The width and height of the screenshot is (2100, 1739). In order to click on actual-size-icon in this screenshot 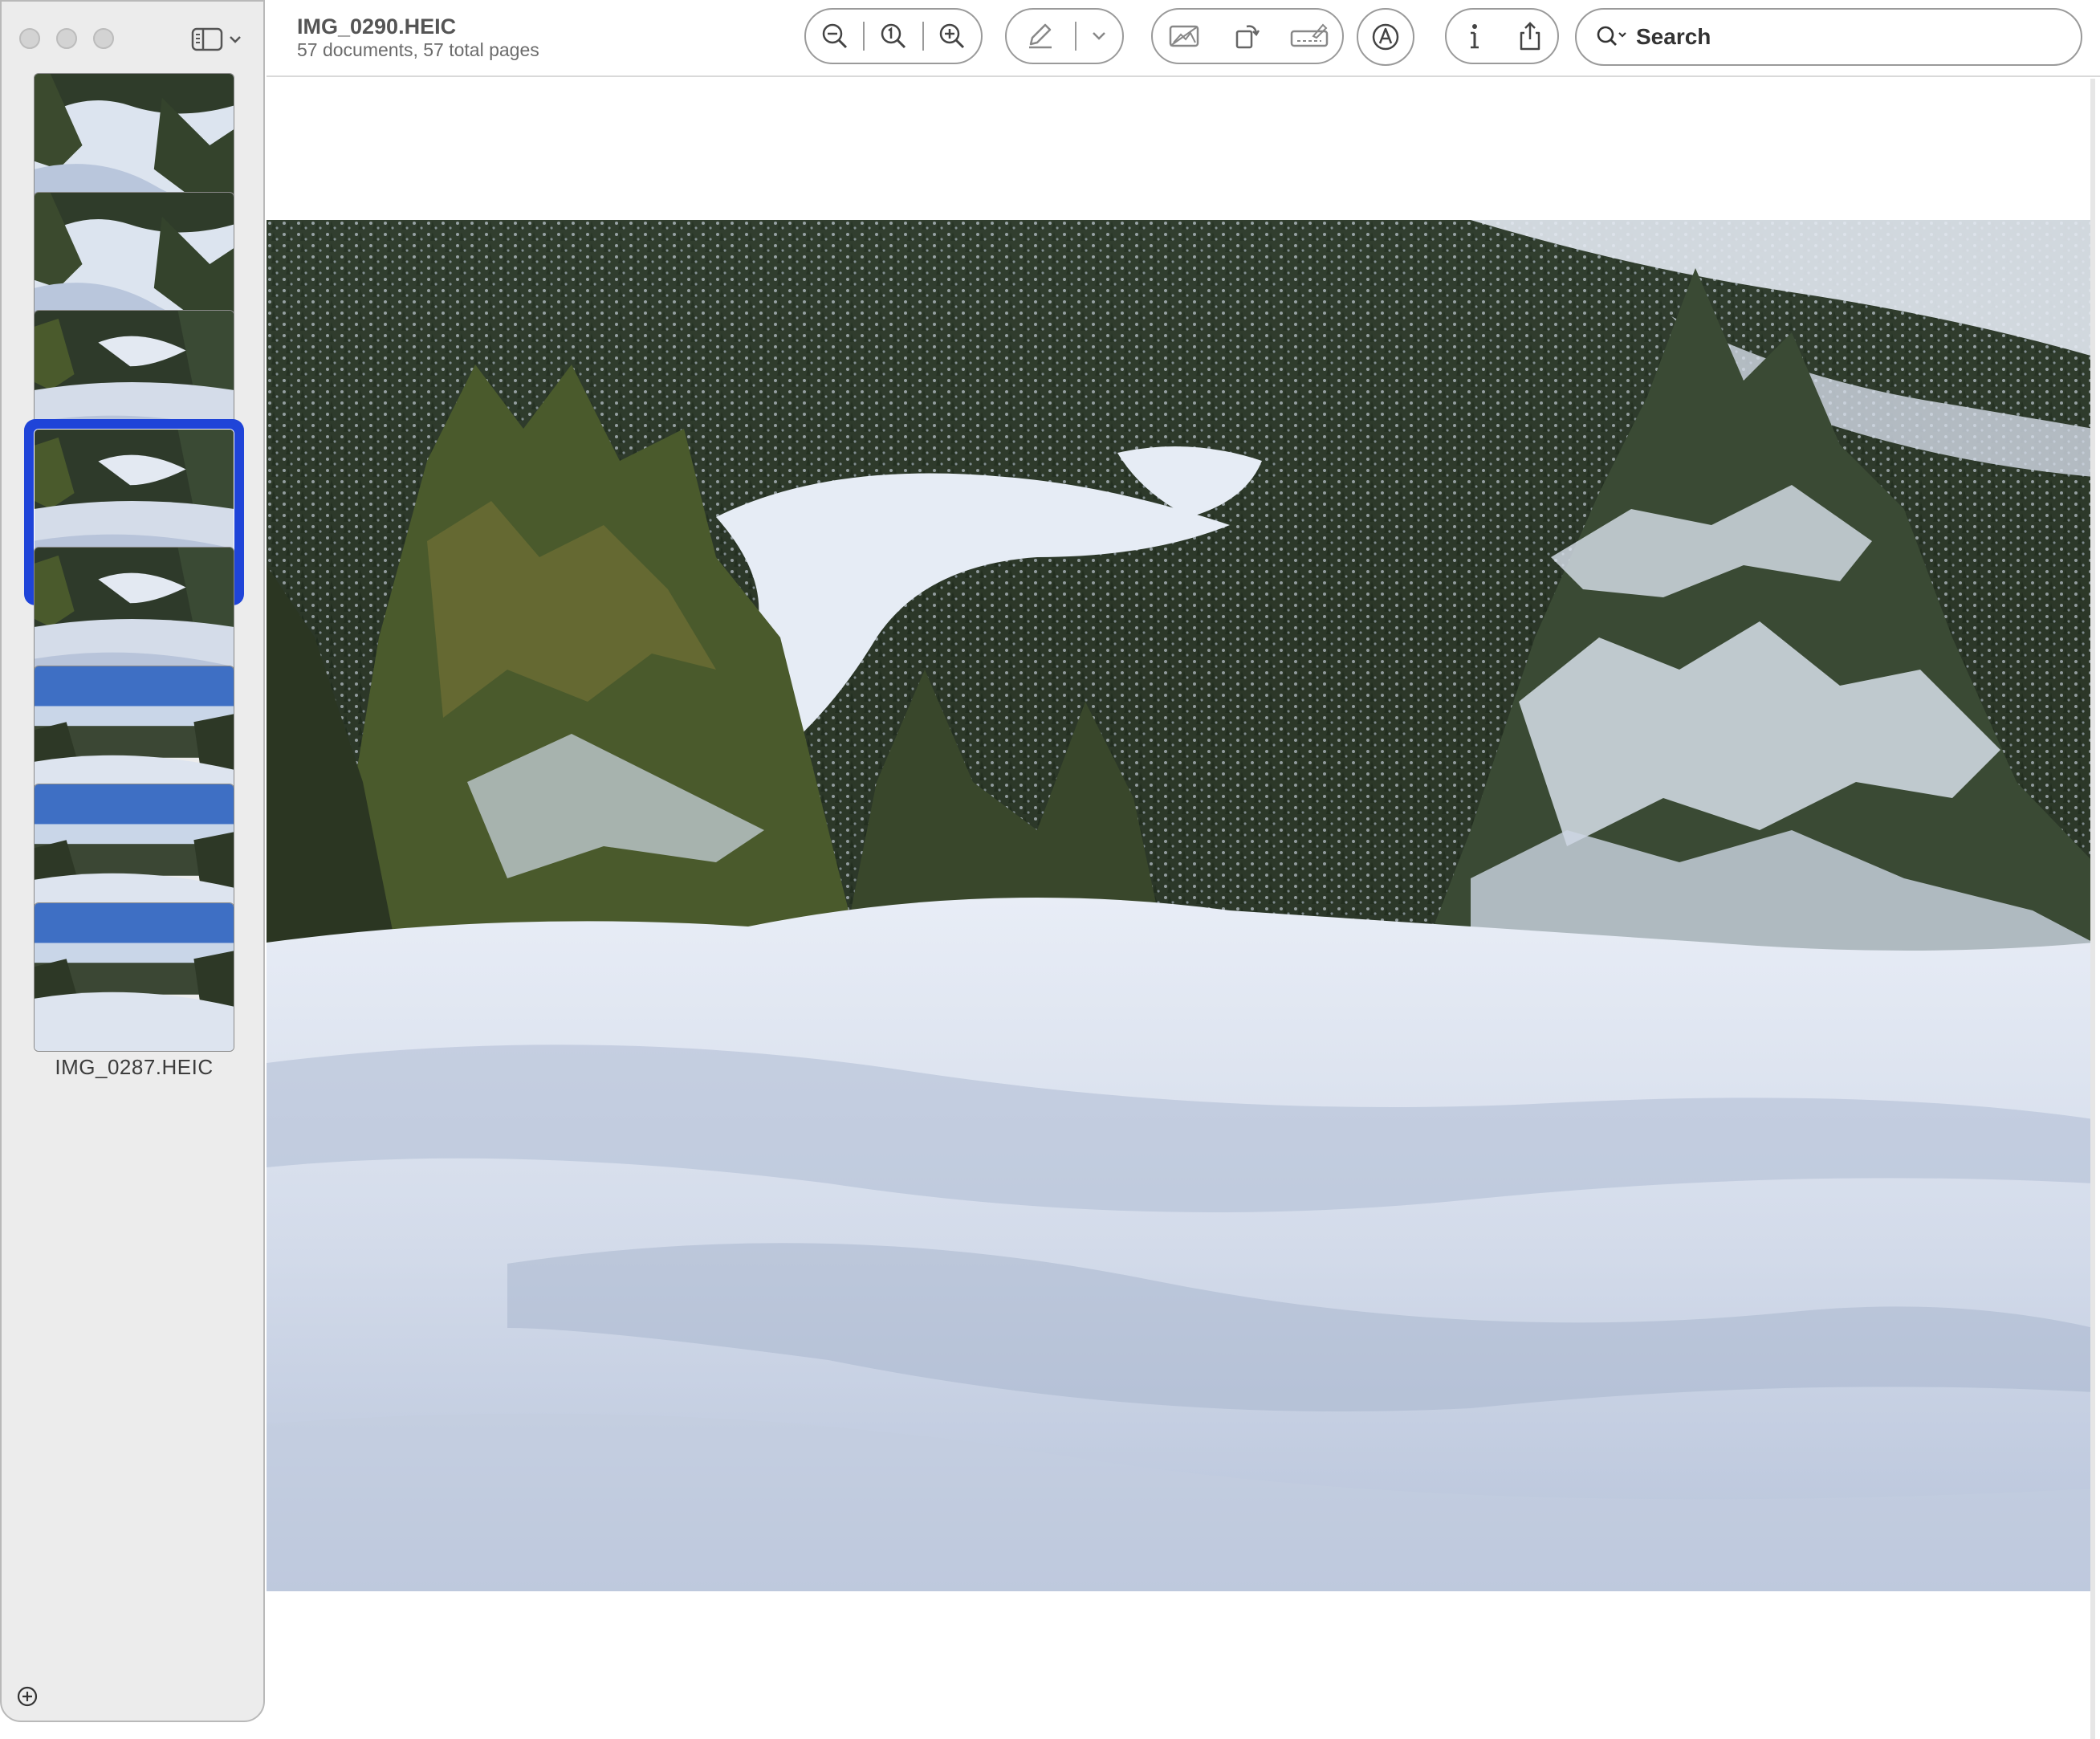, I will do `click(894, 36)`.